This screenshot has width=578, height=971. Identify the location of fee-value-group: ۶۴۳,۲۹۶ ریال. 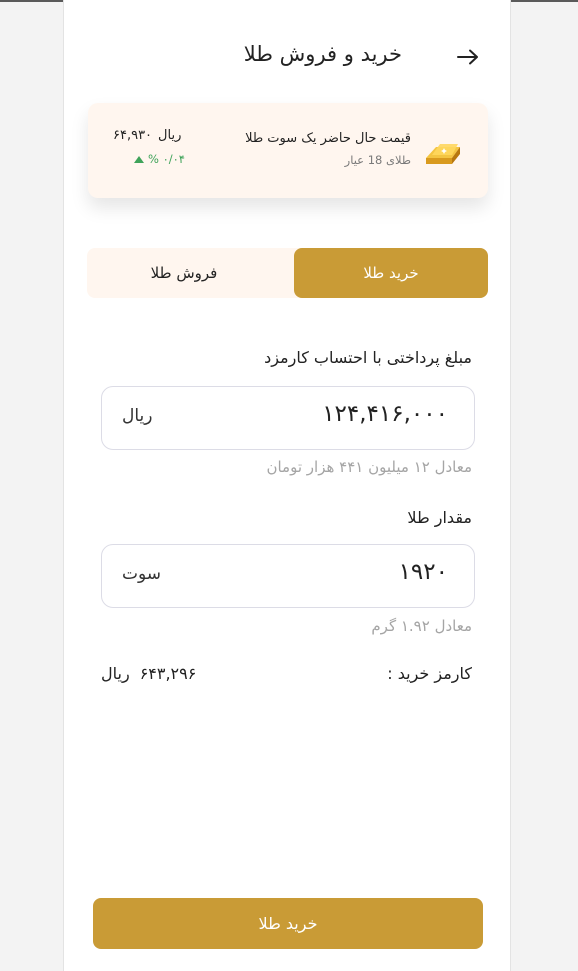
(148, 673).